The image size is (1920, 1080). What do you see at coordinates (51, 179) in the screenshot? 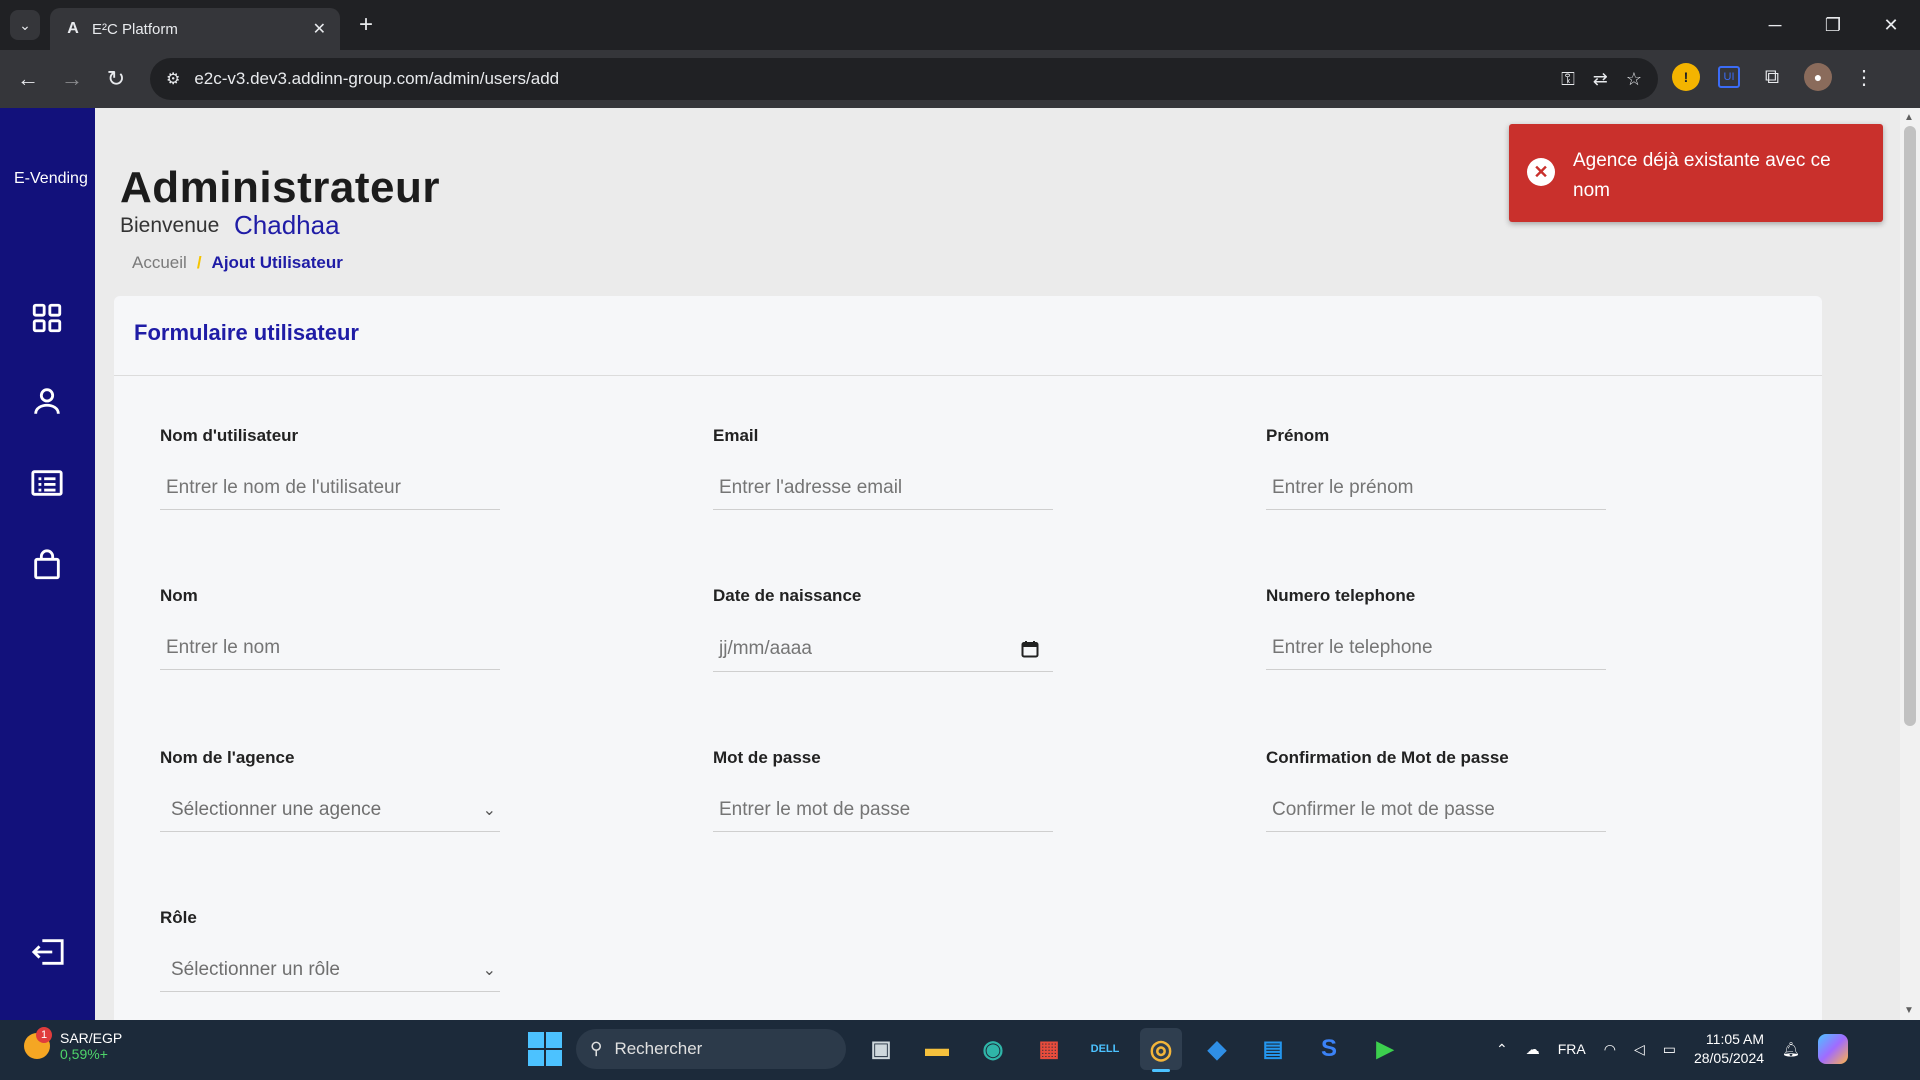
I see `brand-logo: E-Vending` at bounding box center [51, 179].